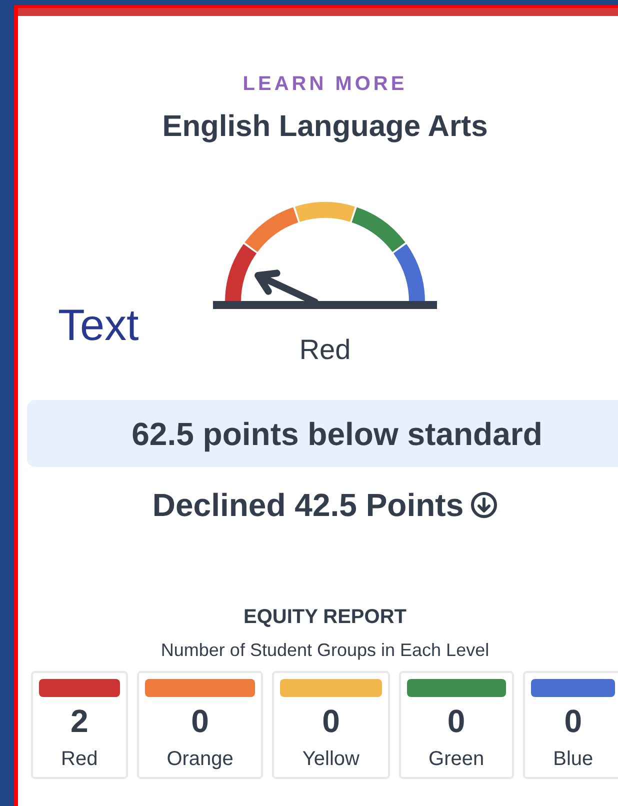 This screenshot has width=618, height=806. Describe the element at coordinates (457, 759) in the screenshot. I see `level-label: Green` at that location.